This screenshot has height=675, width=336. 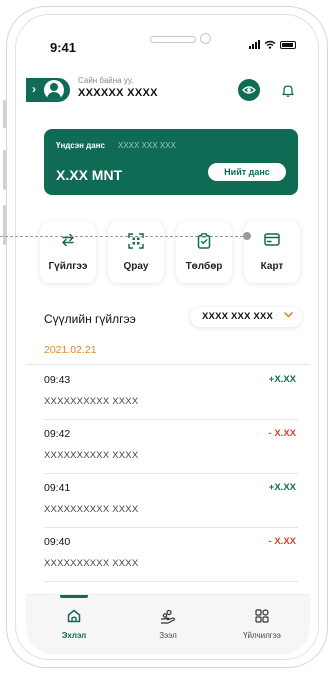 What do you see at coordinates (247, 236) in the screenshot?
I see `guide-dot` at bounding box center [247, 236].